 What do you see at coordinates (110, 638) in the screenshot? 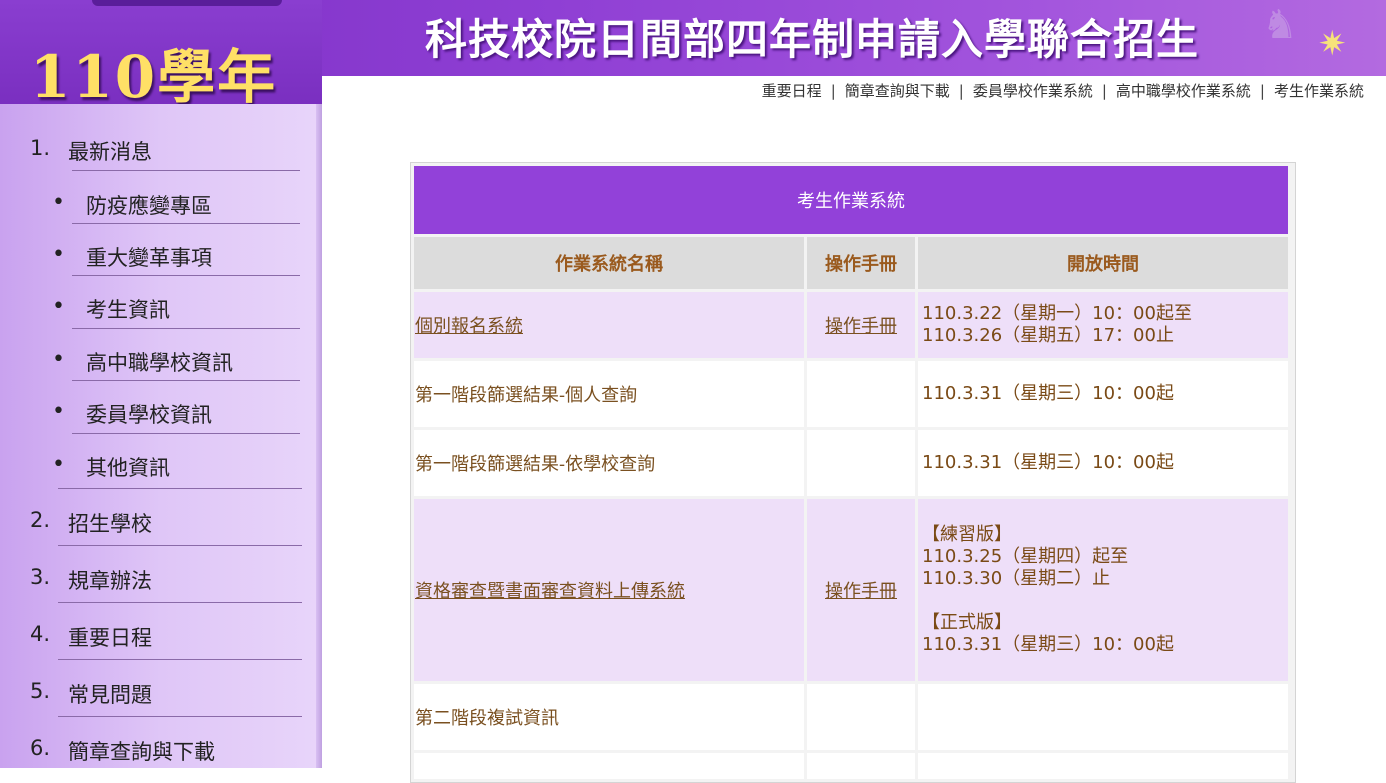
I see `sidebar-item-label: 重要日程` at bounding box center [110, 638].